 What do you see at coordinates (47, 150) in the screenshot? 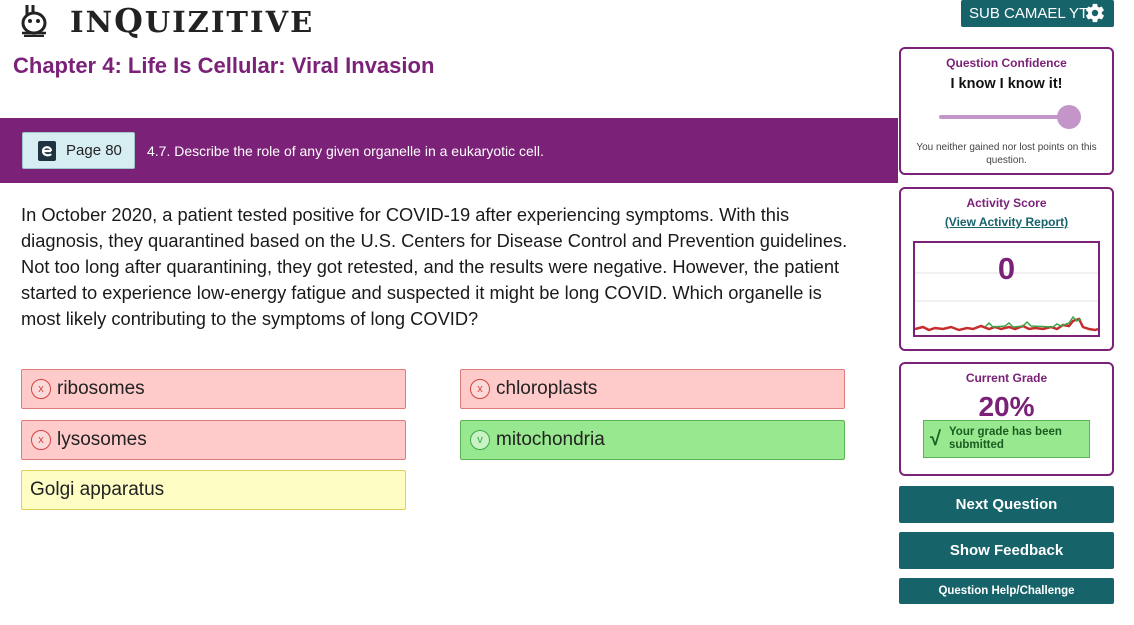
I see `ebook-icon` at bounding box center [47, 150].